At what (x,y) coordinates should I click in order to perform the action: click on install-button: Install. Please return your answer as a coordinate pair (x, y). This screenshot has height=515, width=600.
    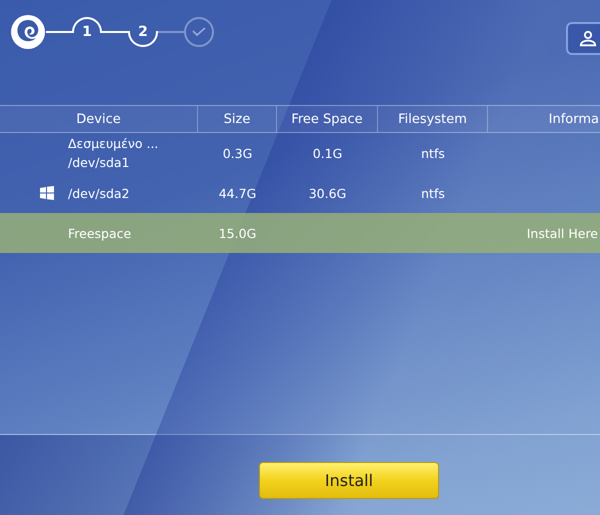
    Looking at the image, I should click on (349, 480).